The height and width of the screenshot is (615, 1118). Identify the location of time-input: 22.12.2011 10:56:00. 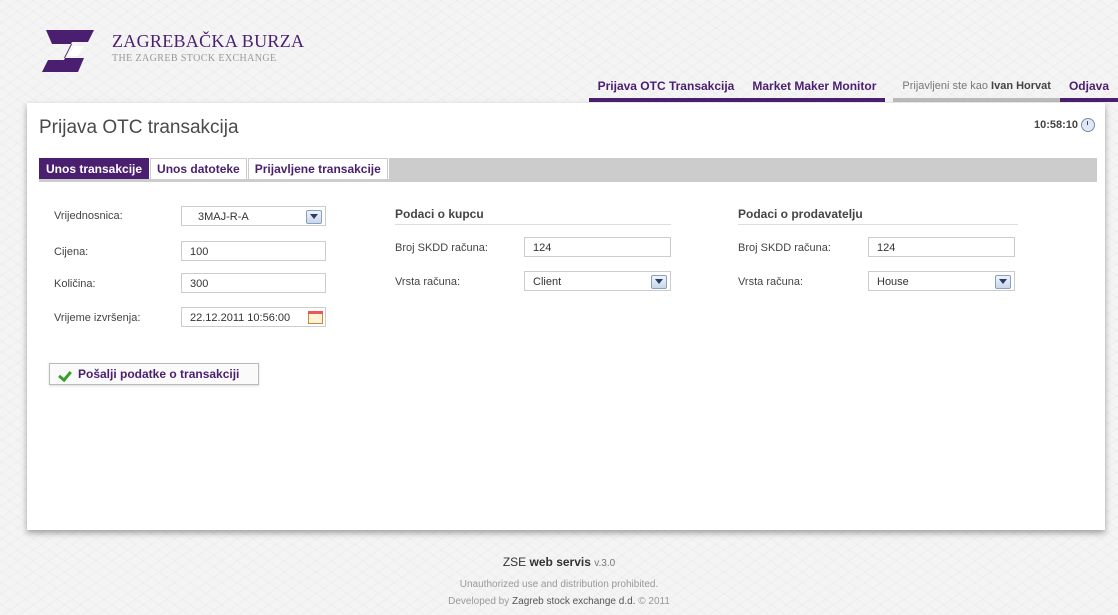
(253, 317).